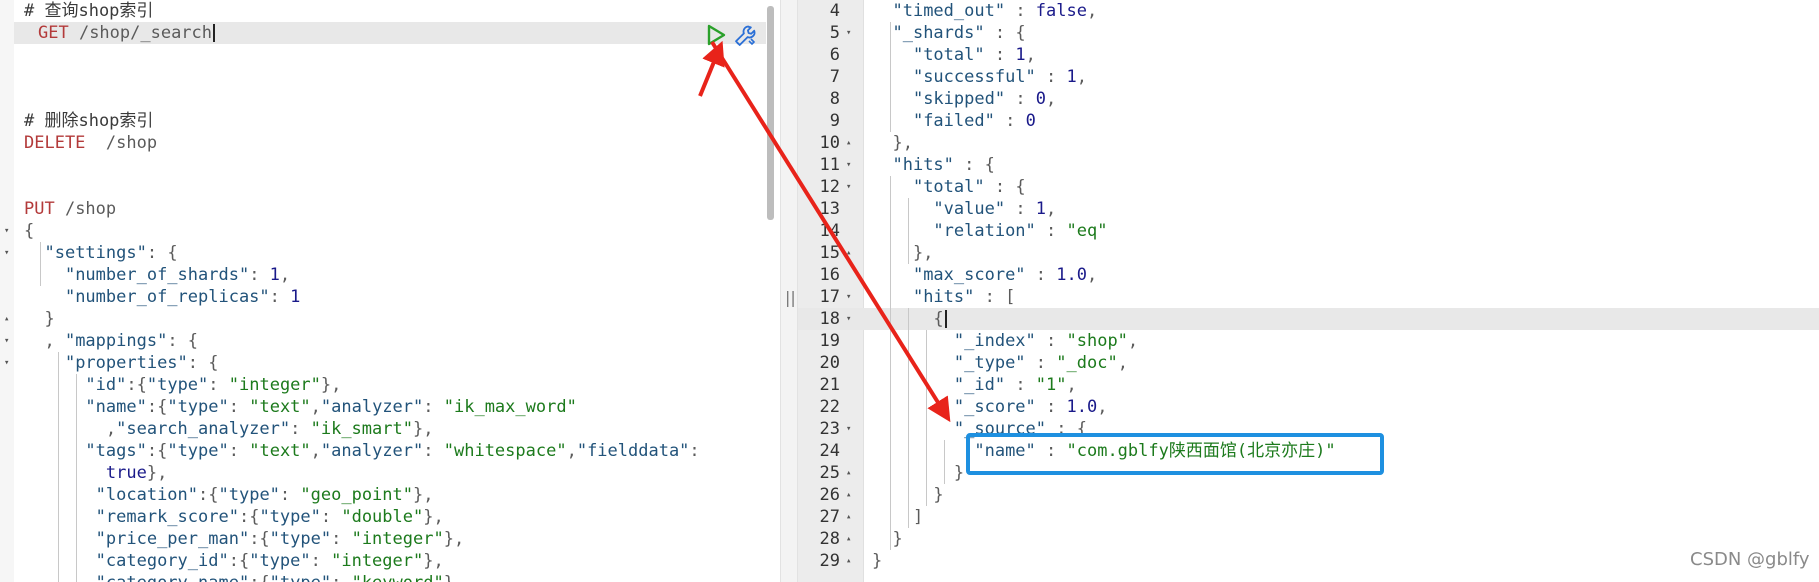  Describe the element at coordinates (182, 385) in the screenshot. I see `code-text: "id":{"type": "integer"},` at that location.